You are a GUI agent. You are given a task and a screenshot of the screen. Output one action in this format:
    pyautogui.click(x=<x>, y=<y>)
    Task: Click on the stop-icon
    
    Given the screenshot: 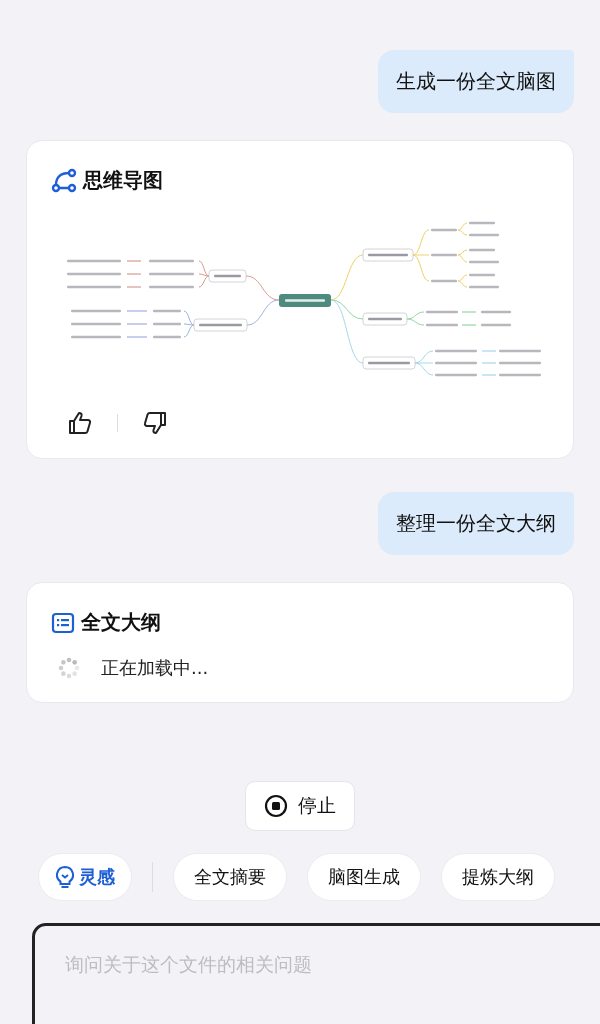 What is the action you would take?
    pyautogui.click(x=276, y=806)
    